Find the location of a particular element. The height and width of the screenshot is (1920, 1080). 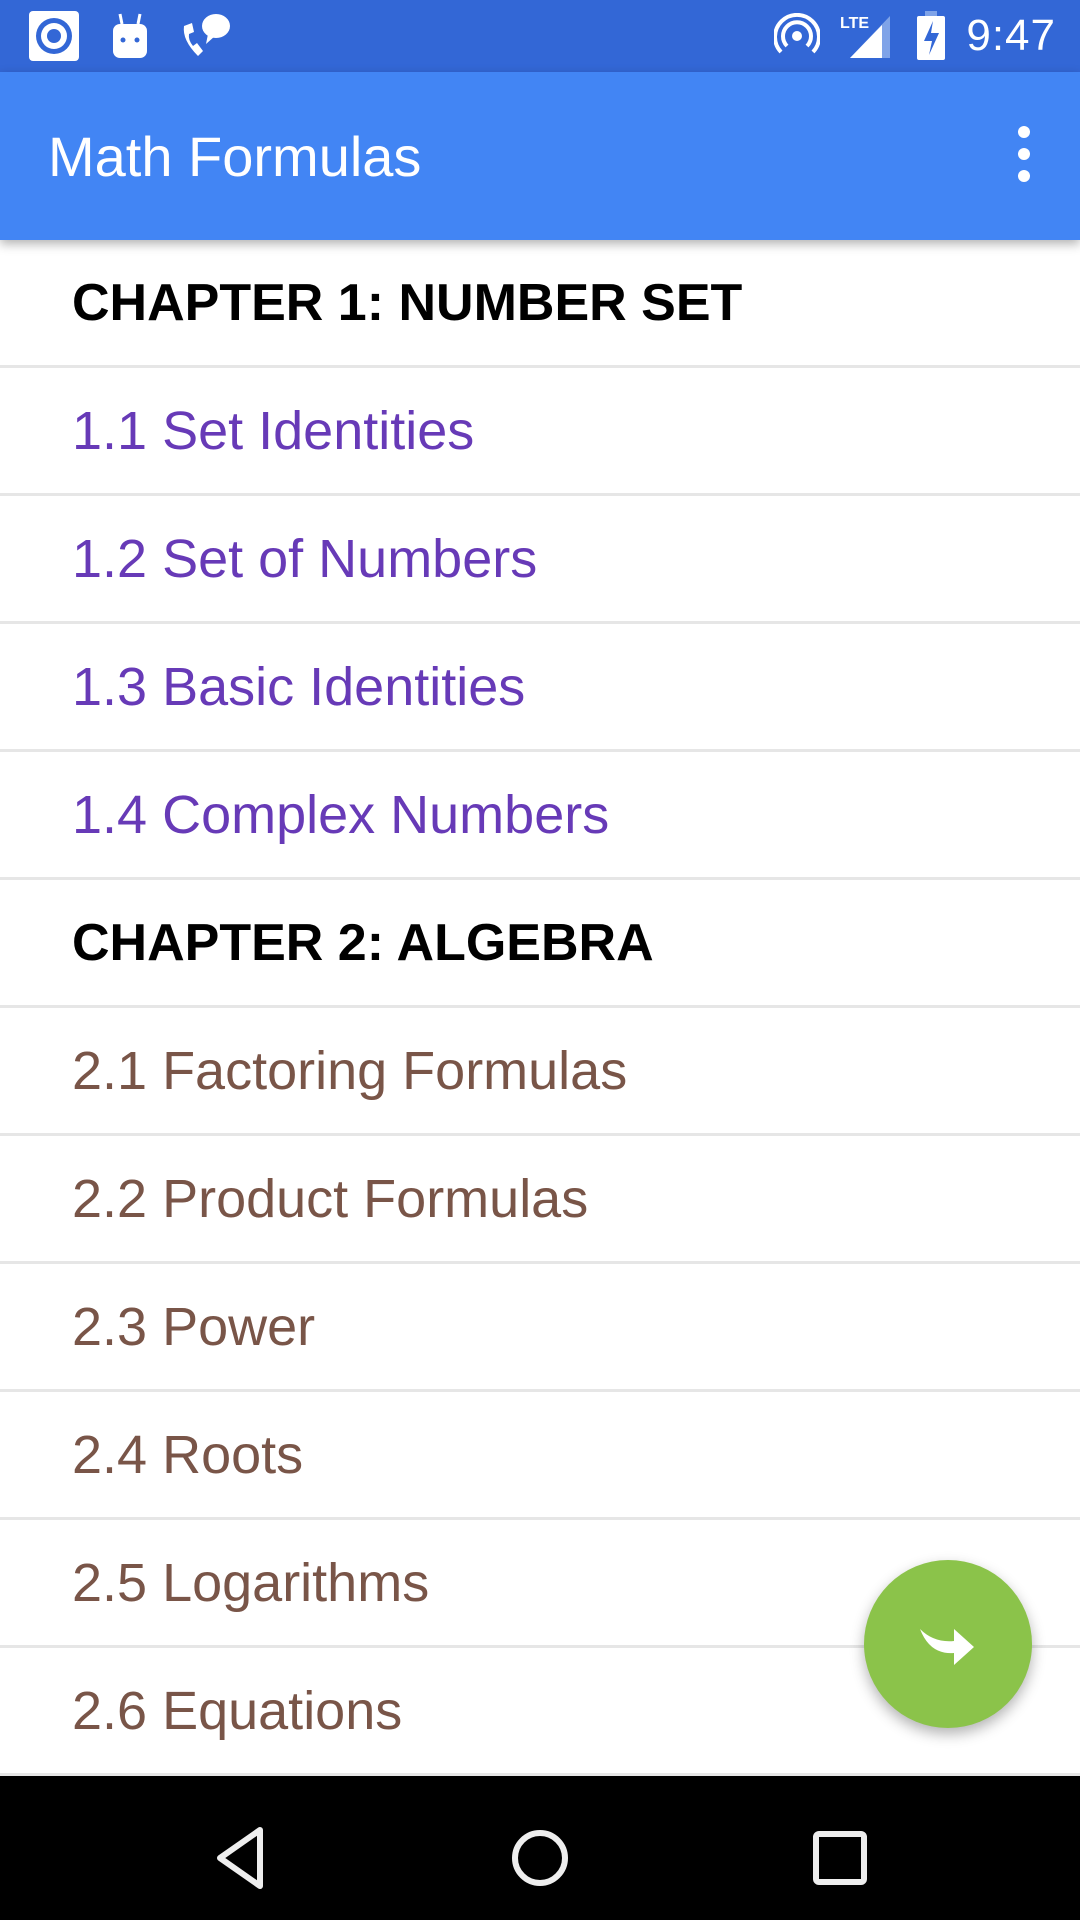

hotspot-icon is located at coordinates (797, 33).